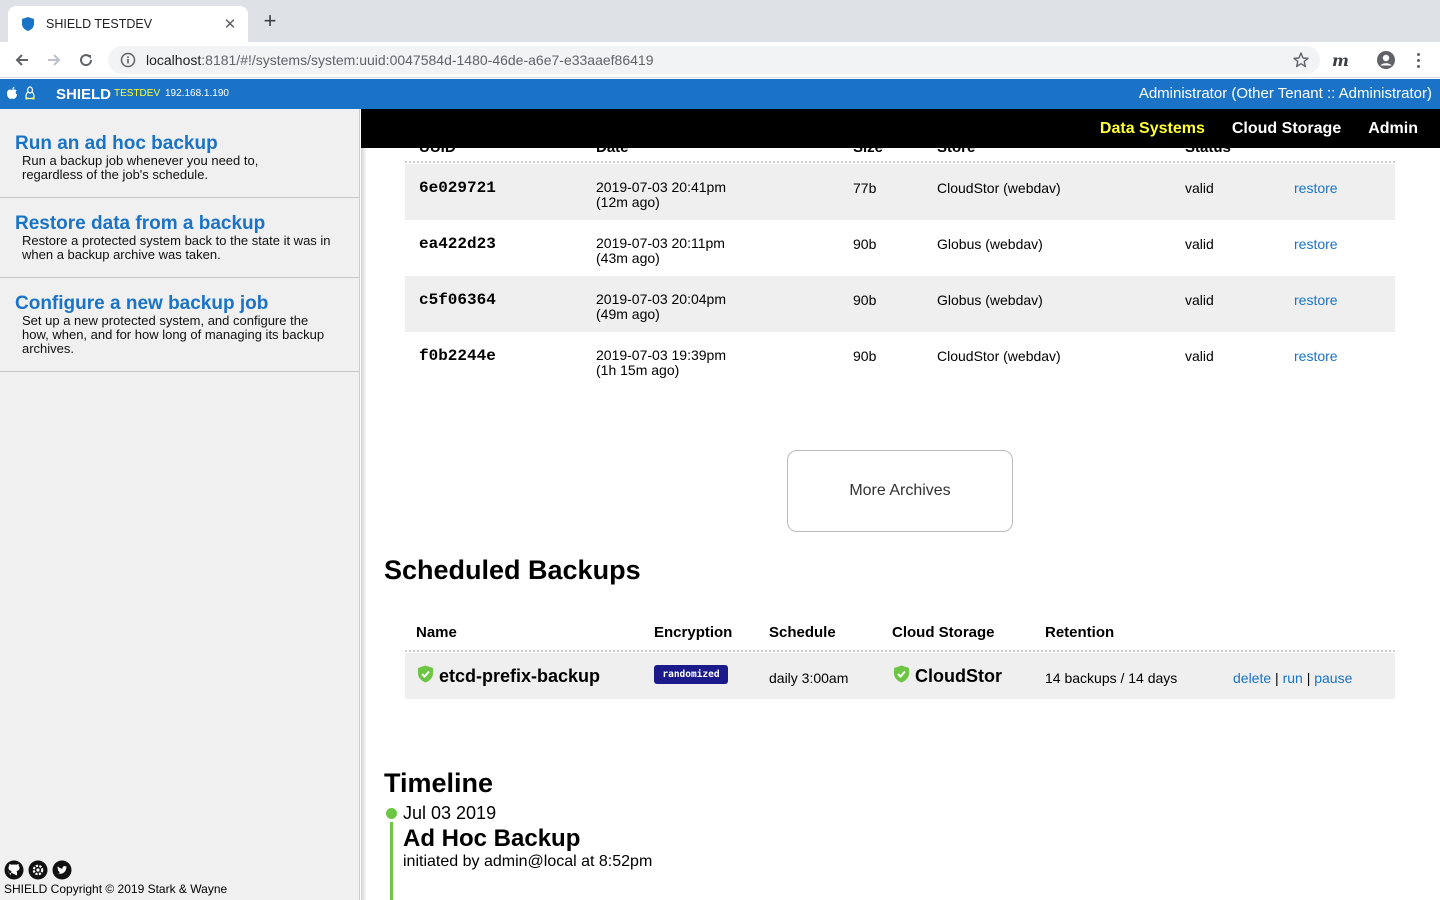  I want to click on column-header-name: Name, so click(436, 632).